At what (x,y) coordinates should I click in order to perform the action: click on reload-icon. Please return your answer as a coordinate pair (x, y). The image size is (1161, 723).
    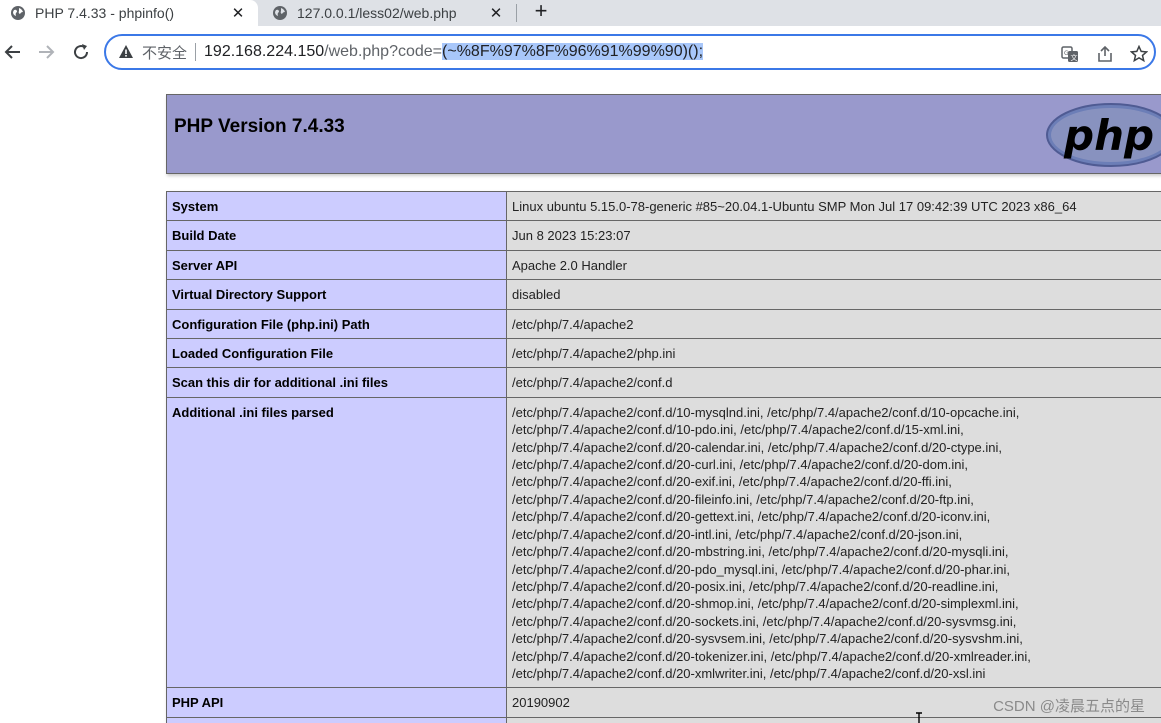
    Looking at the image, I should click on (81, 52).